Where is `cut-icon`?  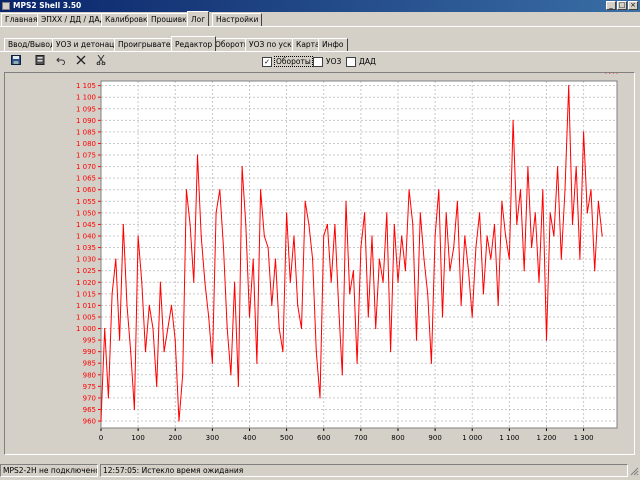
cut-icon is located at coordinates (101, 61).